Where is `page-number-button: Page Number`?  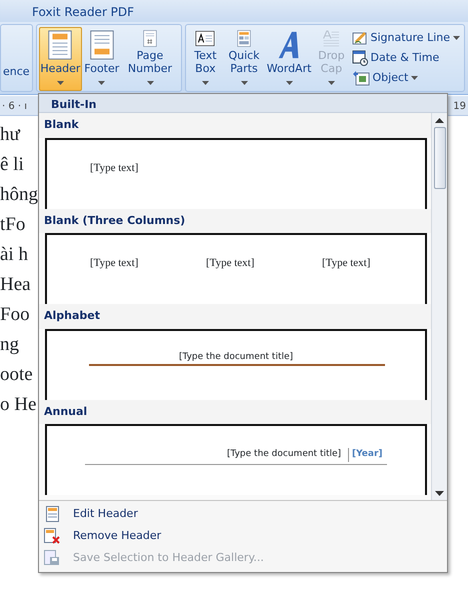
page-number-button: Page Number is located at coordinates (150, 59).